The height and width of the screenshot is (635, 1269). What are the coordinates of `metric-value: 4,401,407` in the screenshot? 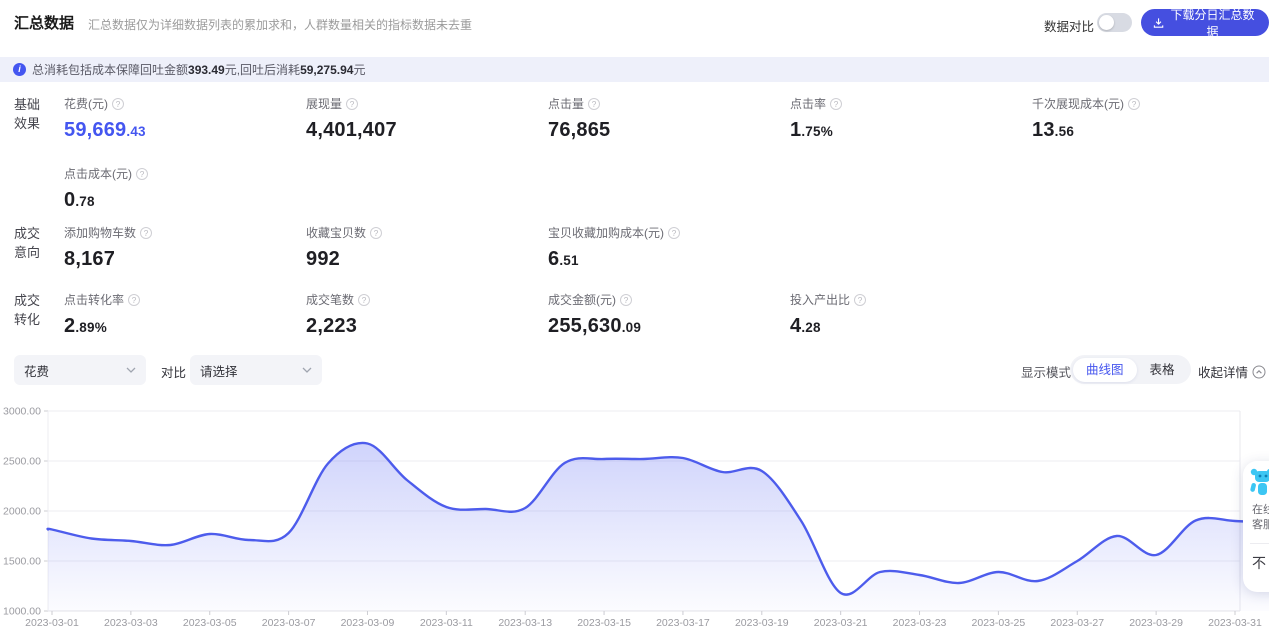 It's located at (351, 130).